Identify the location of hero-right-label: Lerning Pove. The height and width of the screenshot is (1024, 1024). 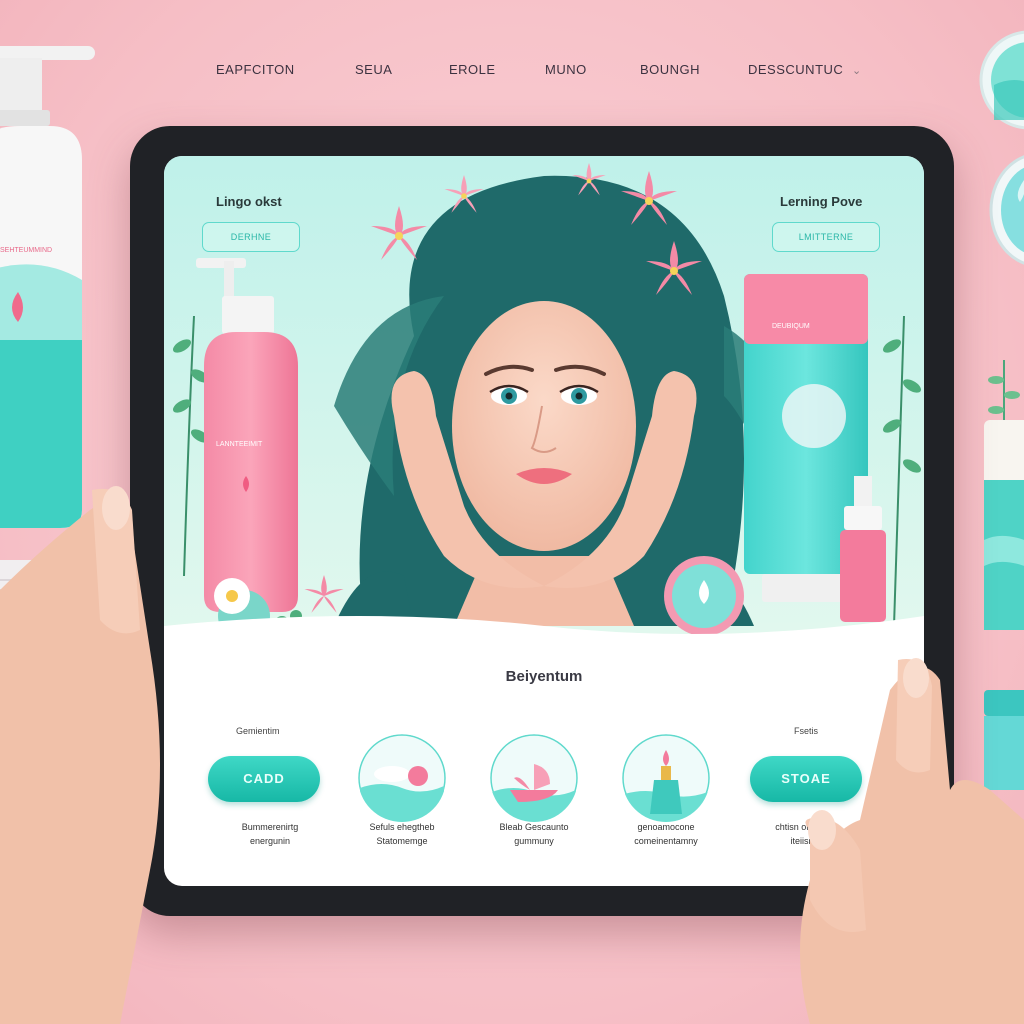
(821, 201).